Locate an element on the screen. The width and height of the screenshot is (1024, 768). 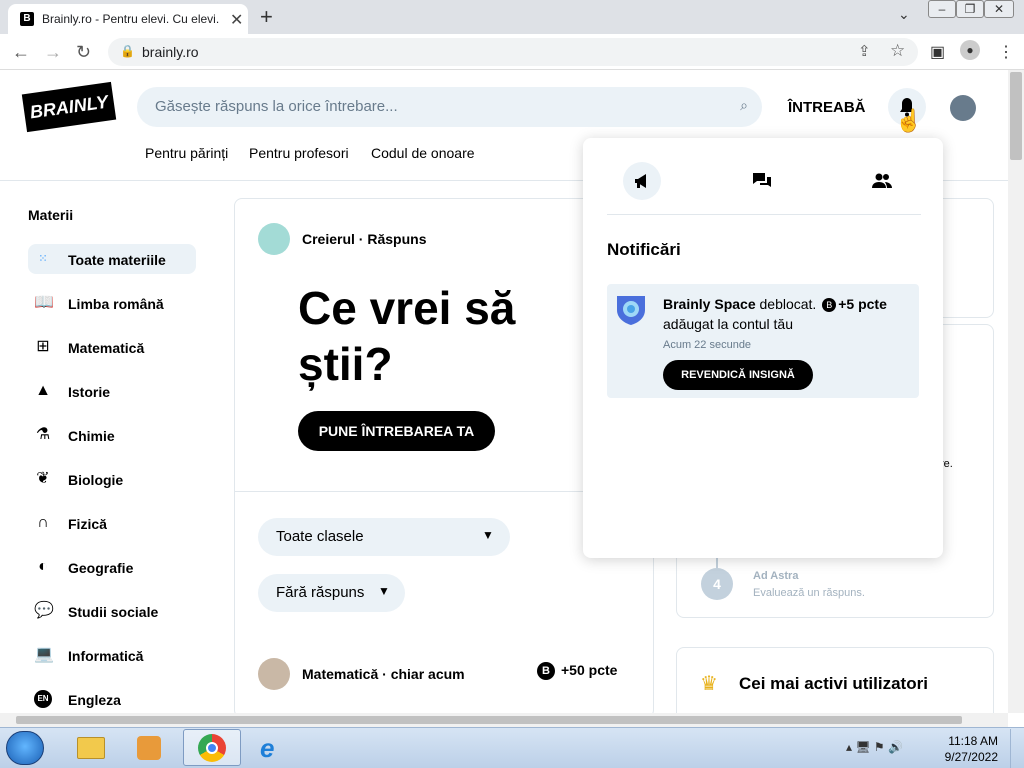
active-users-title: Cei mai activi utilizatori is located at coordinates (833, 683).